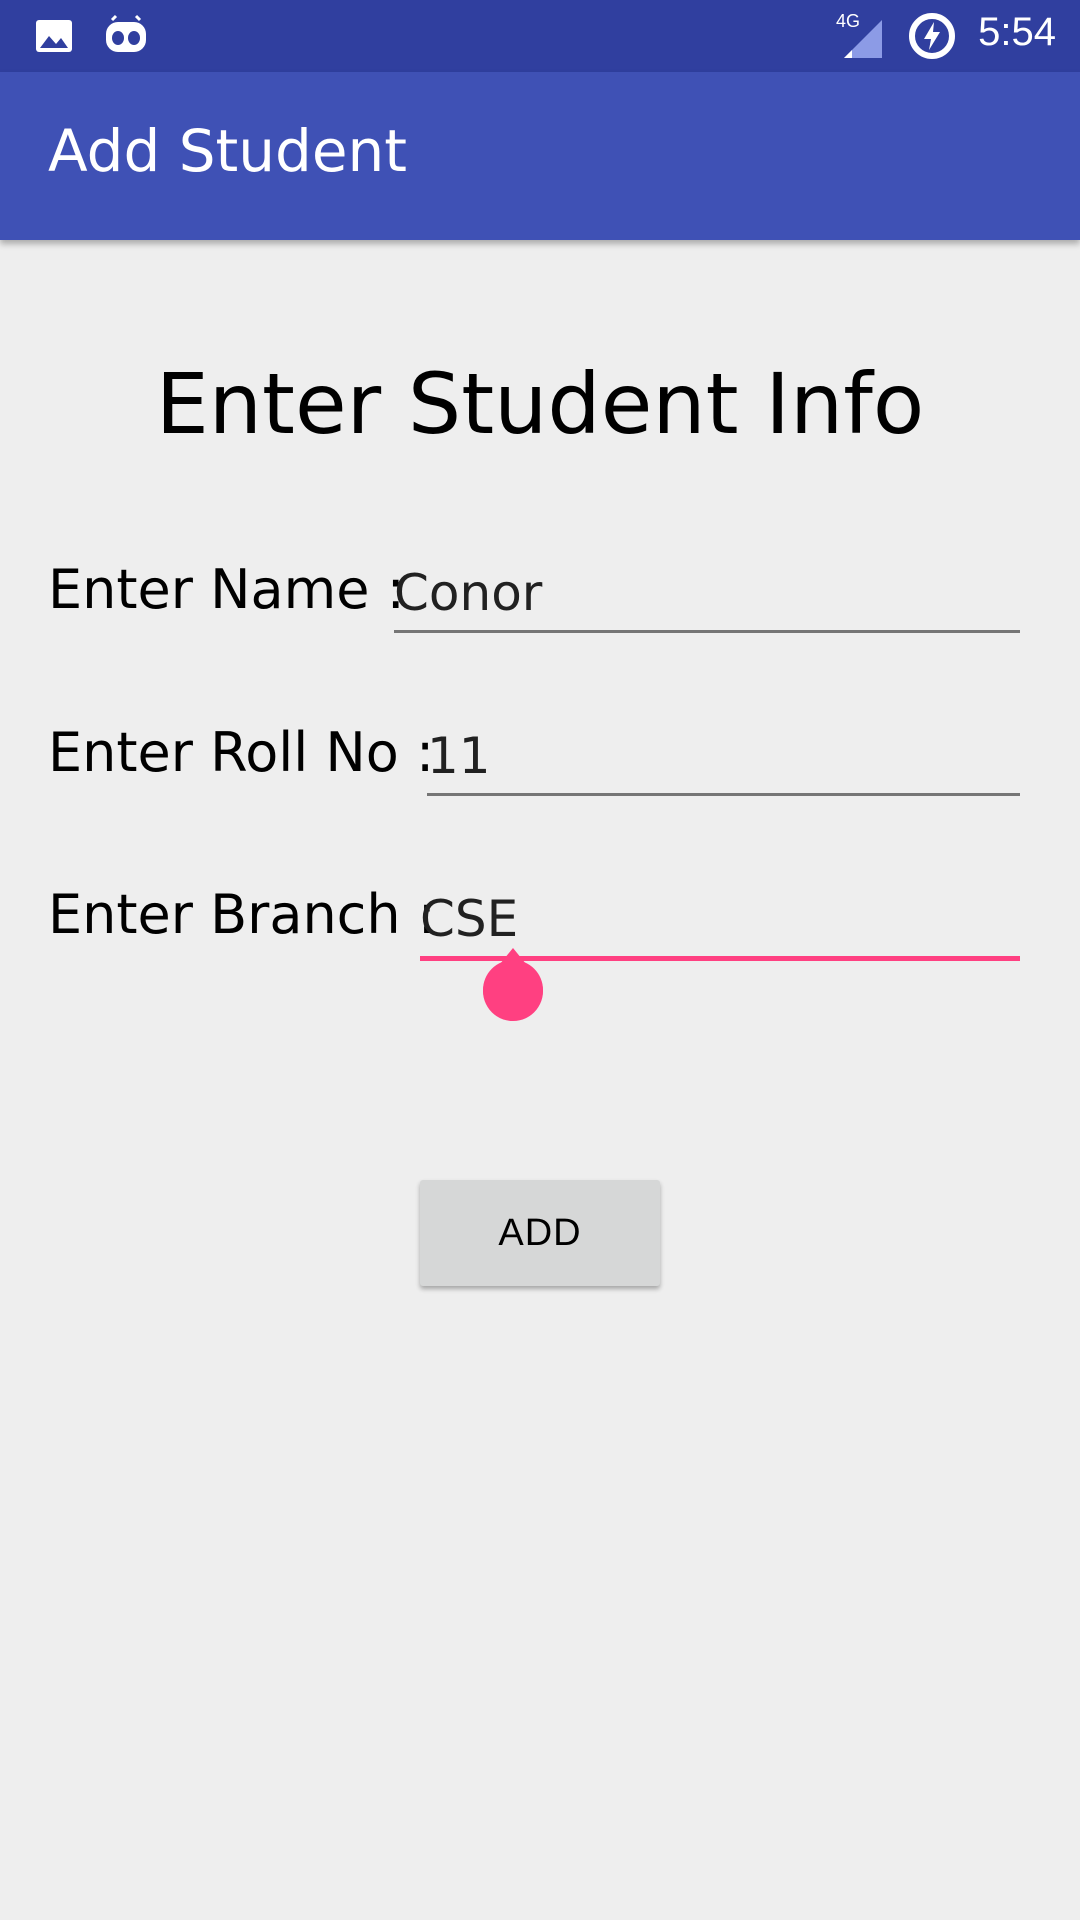 The width and height of the screenshot is (1080, 1920). What do you see at coordinates (540, 36) in the screenshot?
I see `status-bar: 4G 5:54` at bounding box center [540, 36].